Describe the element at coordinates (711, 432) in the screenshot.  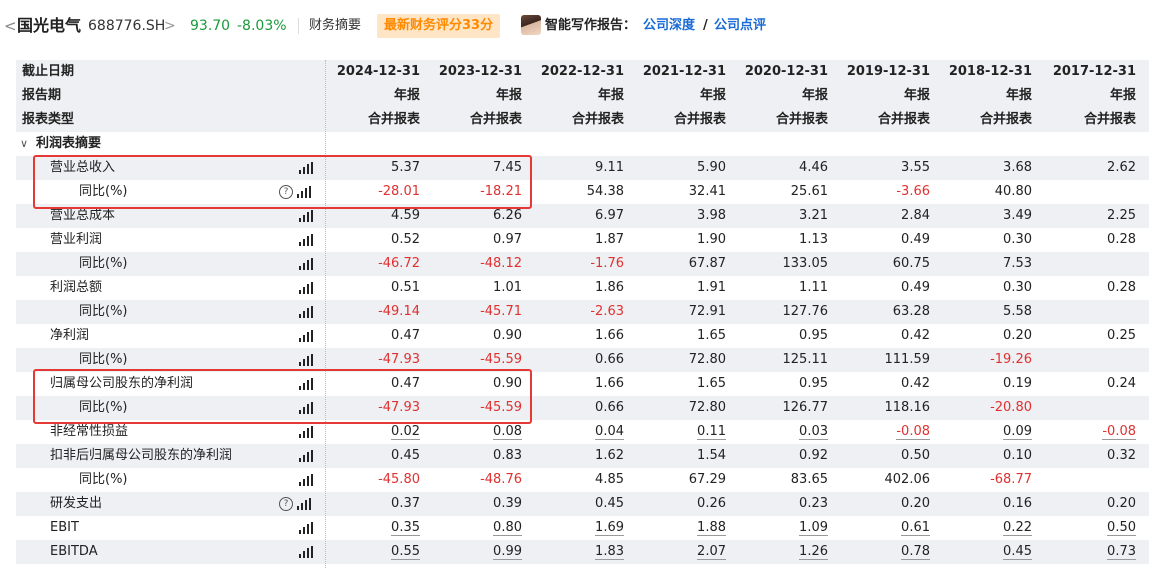
I see `cell-value: 0.11` at that location.